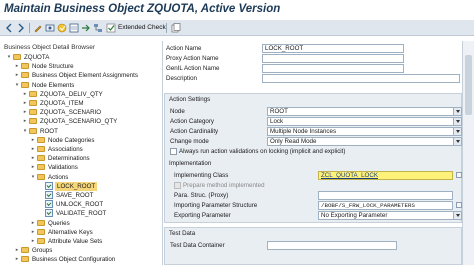 Image resolution: width=474 pixels, height=265 pixels. I want to click on change-mode-label: Change mode, so click(189, 141).